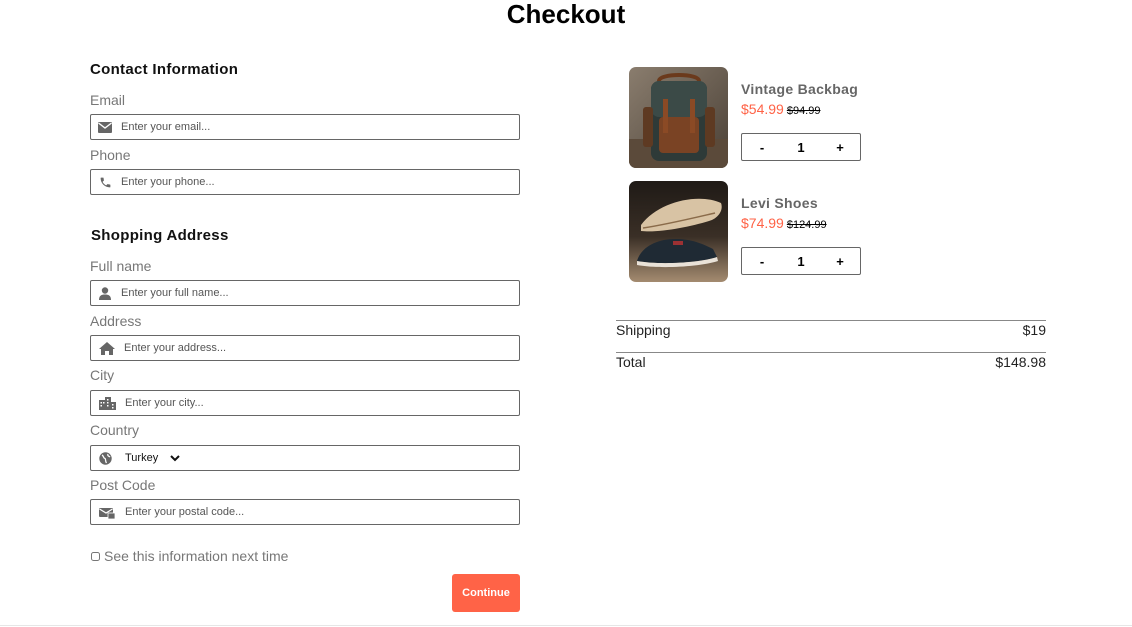 The width and height of the screenshot is (1132, 627). Describe the element at coordinates (319, 127) in the screenshot. I see `email-input` at that location.